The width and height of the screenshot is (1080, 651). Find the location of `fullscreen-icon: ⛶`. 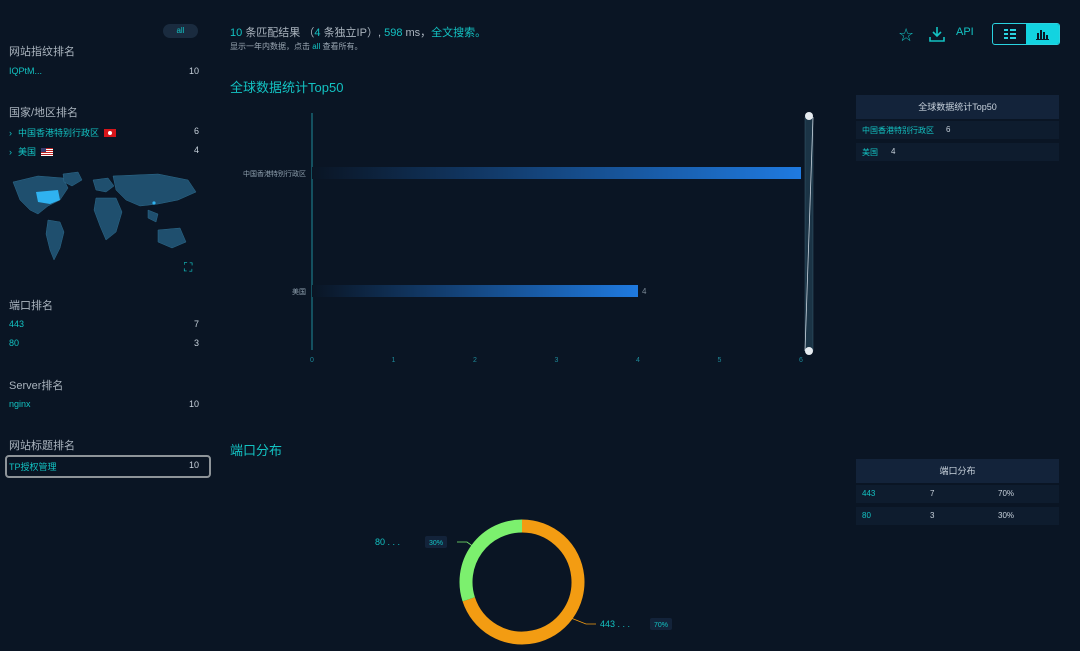

fullscreen-icon: ⛶ is located at coordinates (188, 267).